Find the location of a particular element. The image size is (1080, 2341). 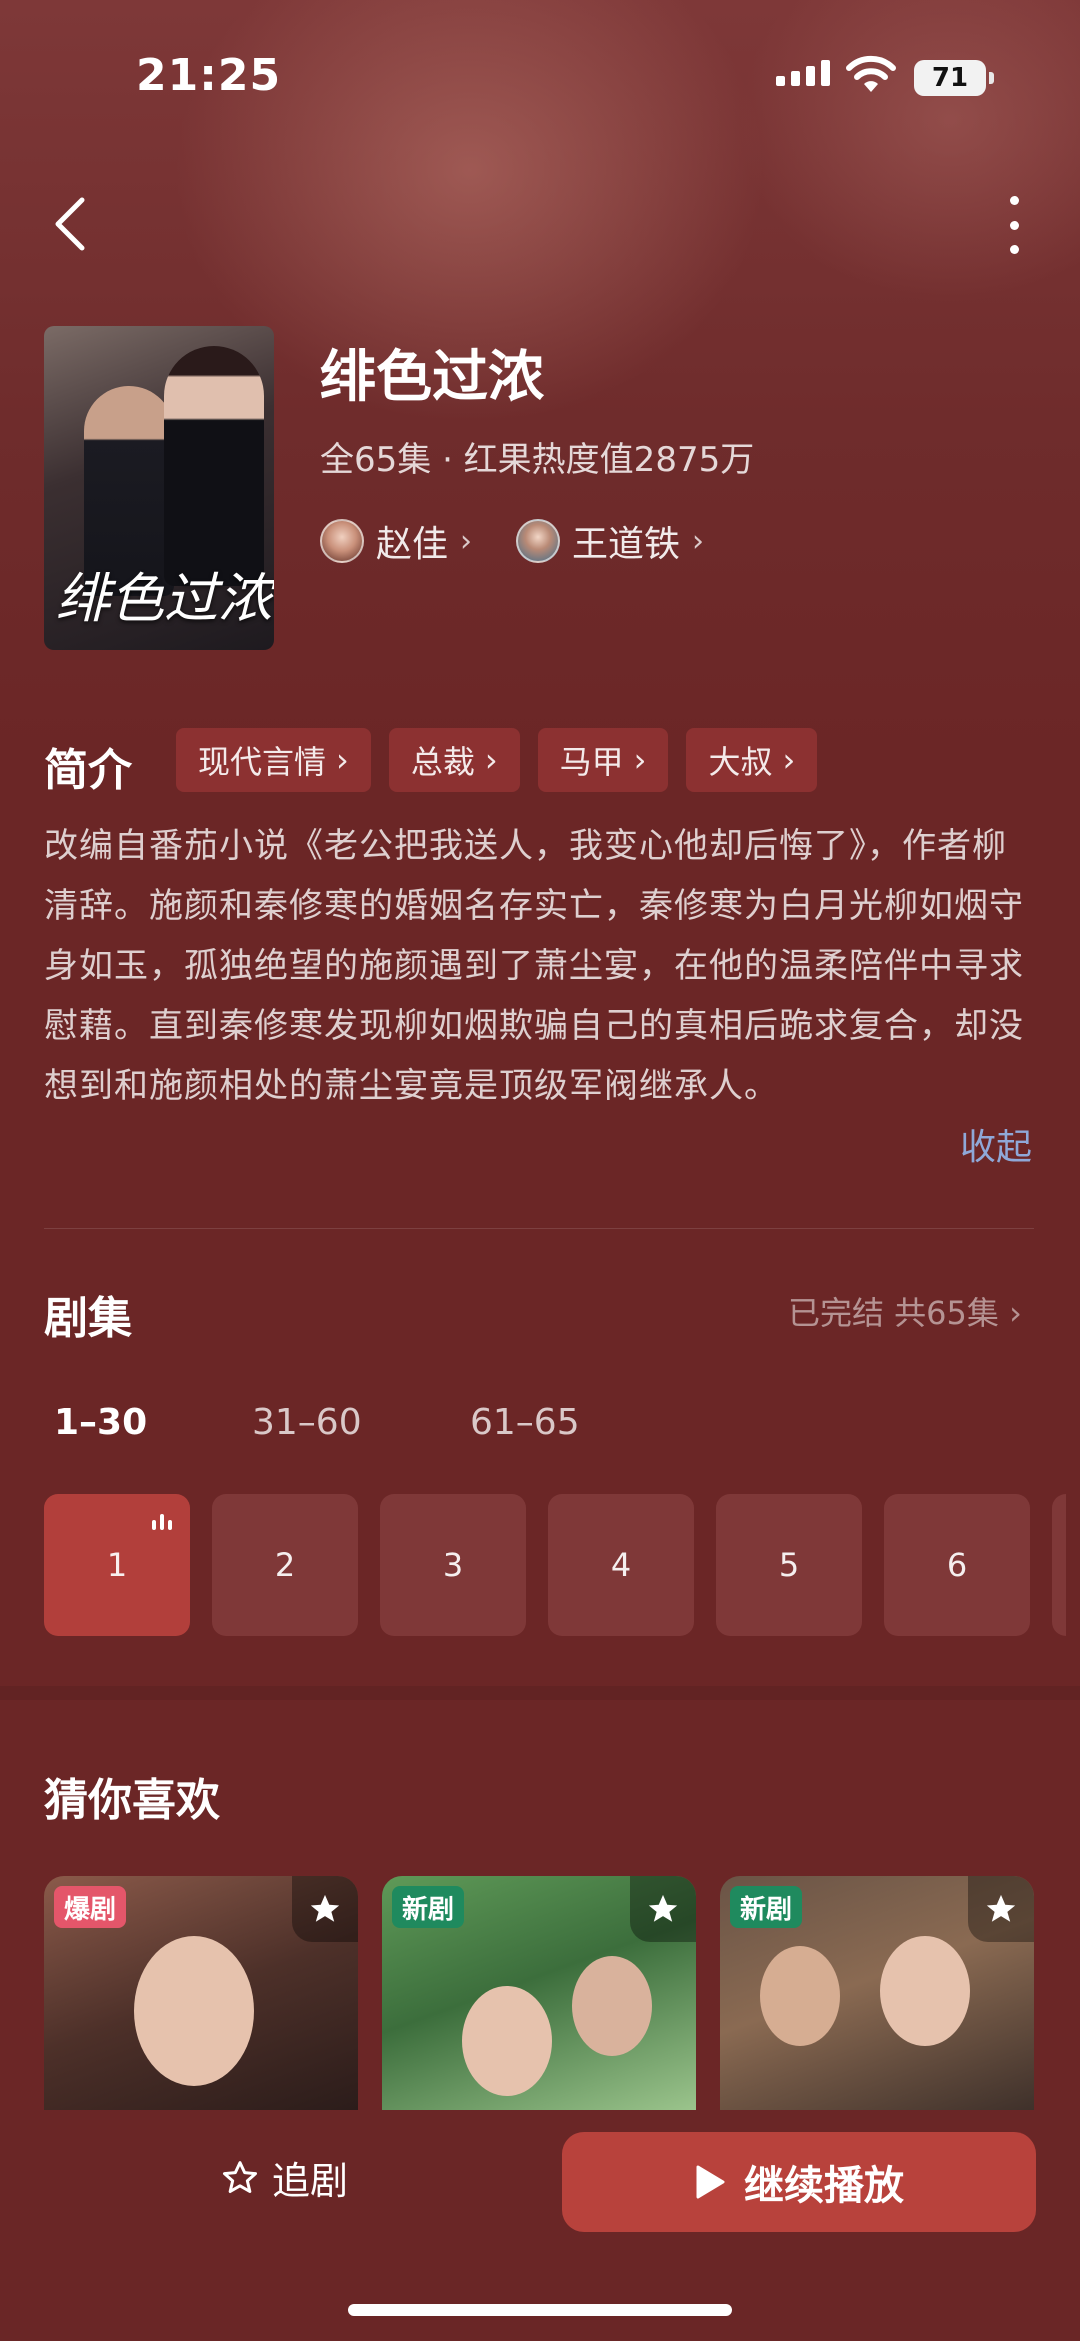

tag-list: 现代言情 › 总裁 › 马甲 › 大叔 › is located at coordinates (497, 760).